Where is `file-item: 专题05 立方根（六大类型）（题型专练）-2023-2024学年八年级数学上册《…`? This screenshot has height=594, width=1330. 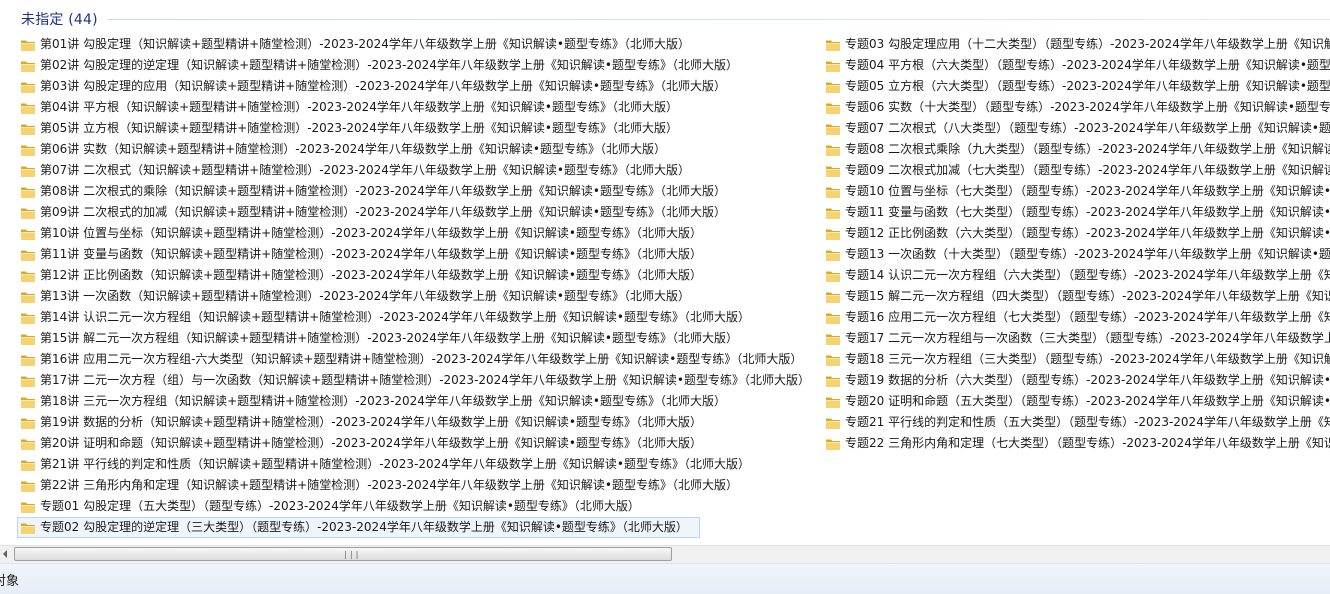 file-item: 专题05 立方根（六大类型）（题型专练）-2023-2024学年八年级数学上册《… is located at coordinates (1076, 86).